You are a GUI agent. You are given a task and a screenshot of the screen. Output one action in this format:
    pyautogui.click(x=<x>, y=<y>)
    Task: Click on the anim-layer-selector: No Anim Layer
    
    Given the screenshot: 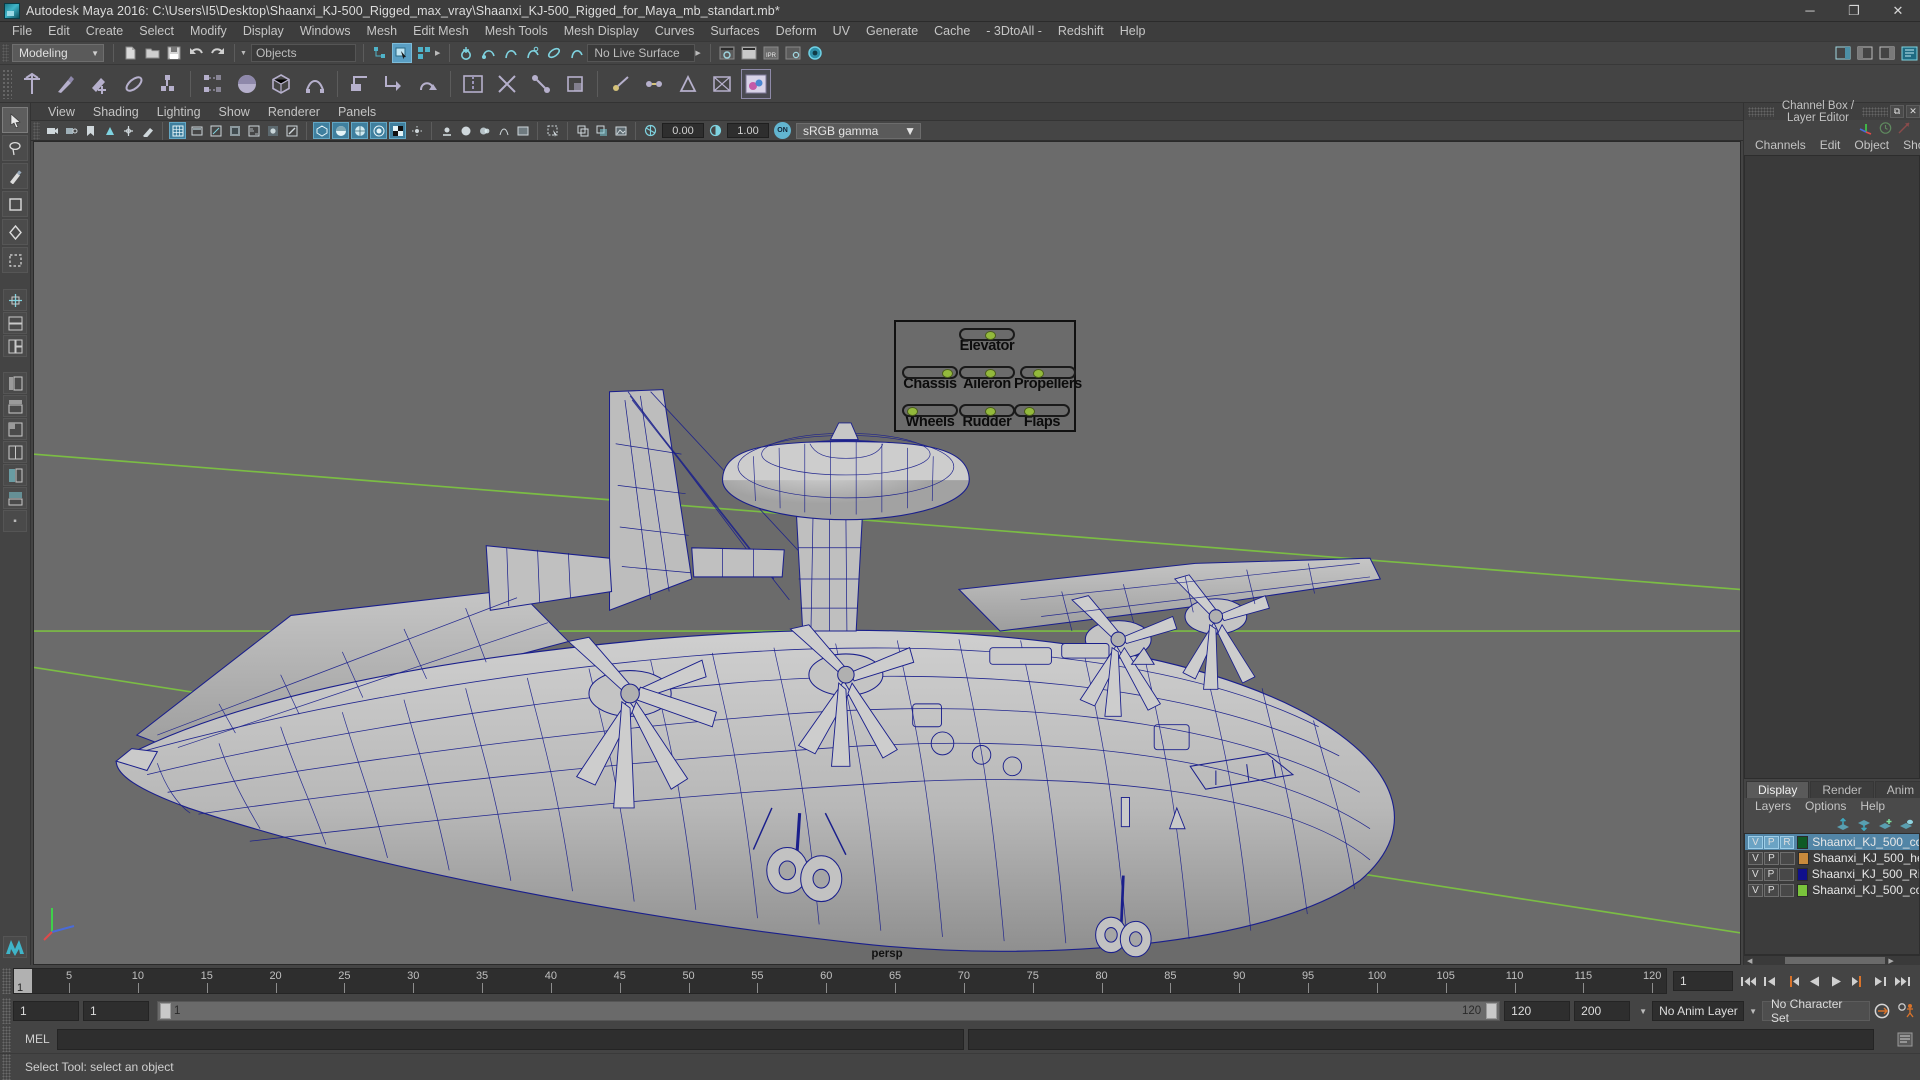 What is the action you would take?
    pyautogui.click(x=1698, y=1011)
    